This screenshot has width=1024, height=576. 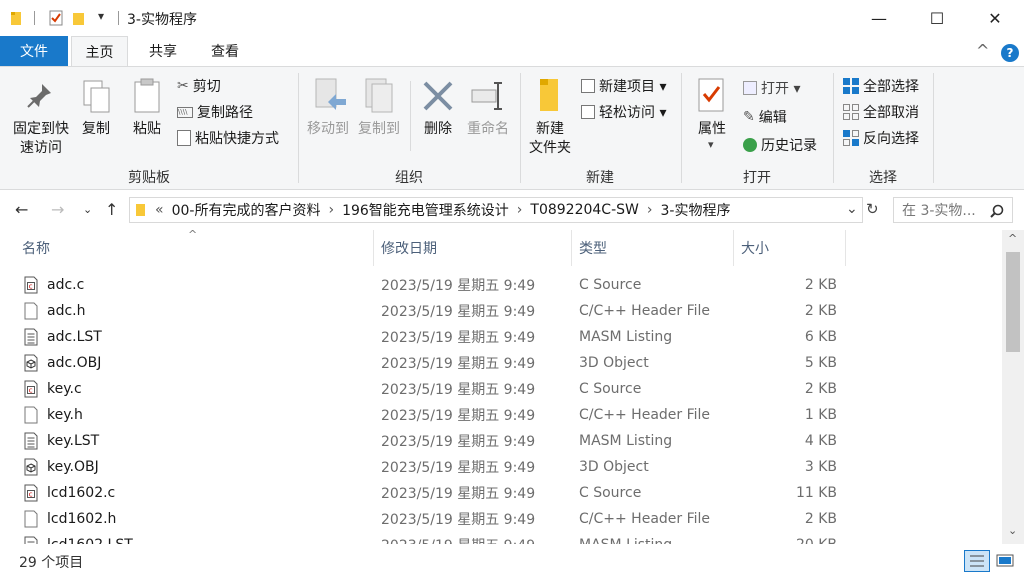 I want to click on breadcrumb-item: T0892204C-SW, so click(x=584, y=210).